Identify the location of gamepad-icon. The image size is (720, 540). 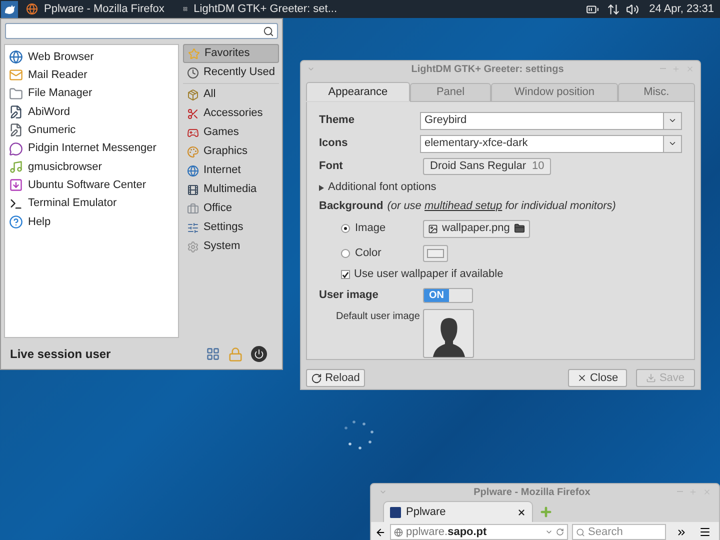
(193, 132).